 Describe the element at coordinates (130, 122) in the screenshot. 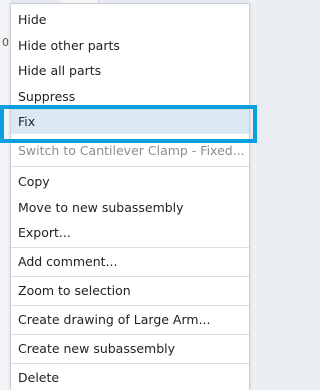

I see `menu-item-fix: Fix` at that location.